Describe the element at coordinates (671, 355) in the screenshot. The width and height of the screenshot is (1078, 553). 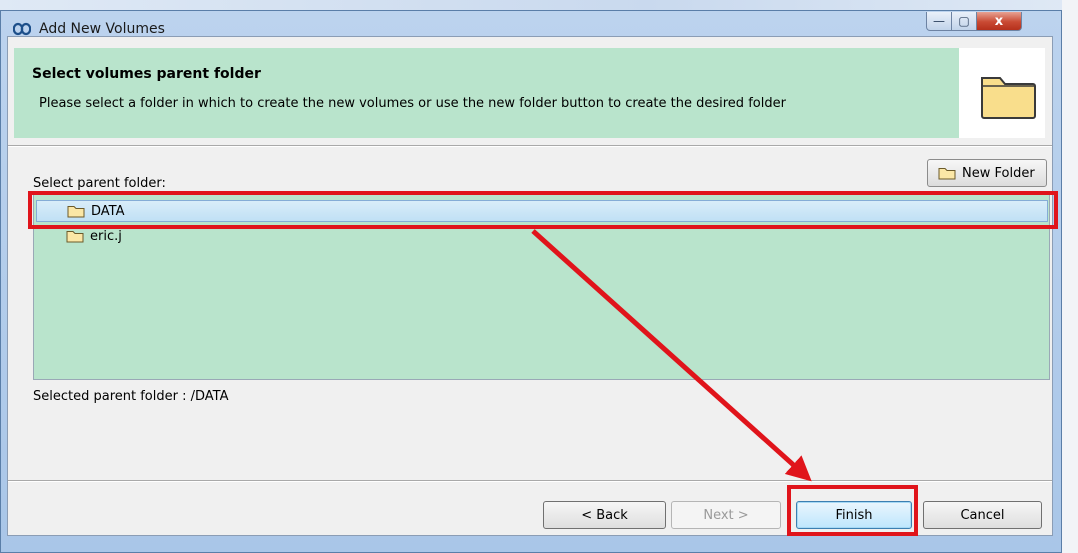
I see `annotation-arrow` at that location.